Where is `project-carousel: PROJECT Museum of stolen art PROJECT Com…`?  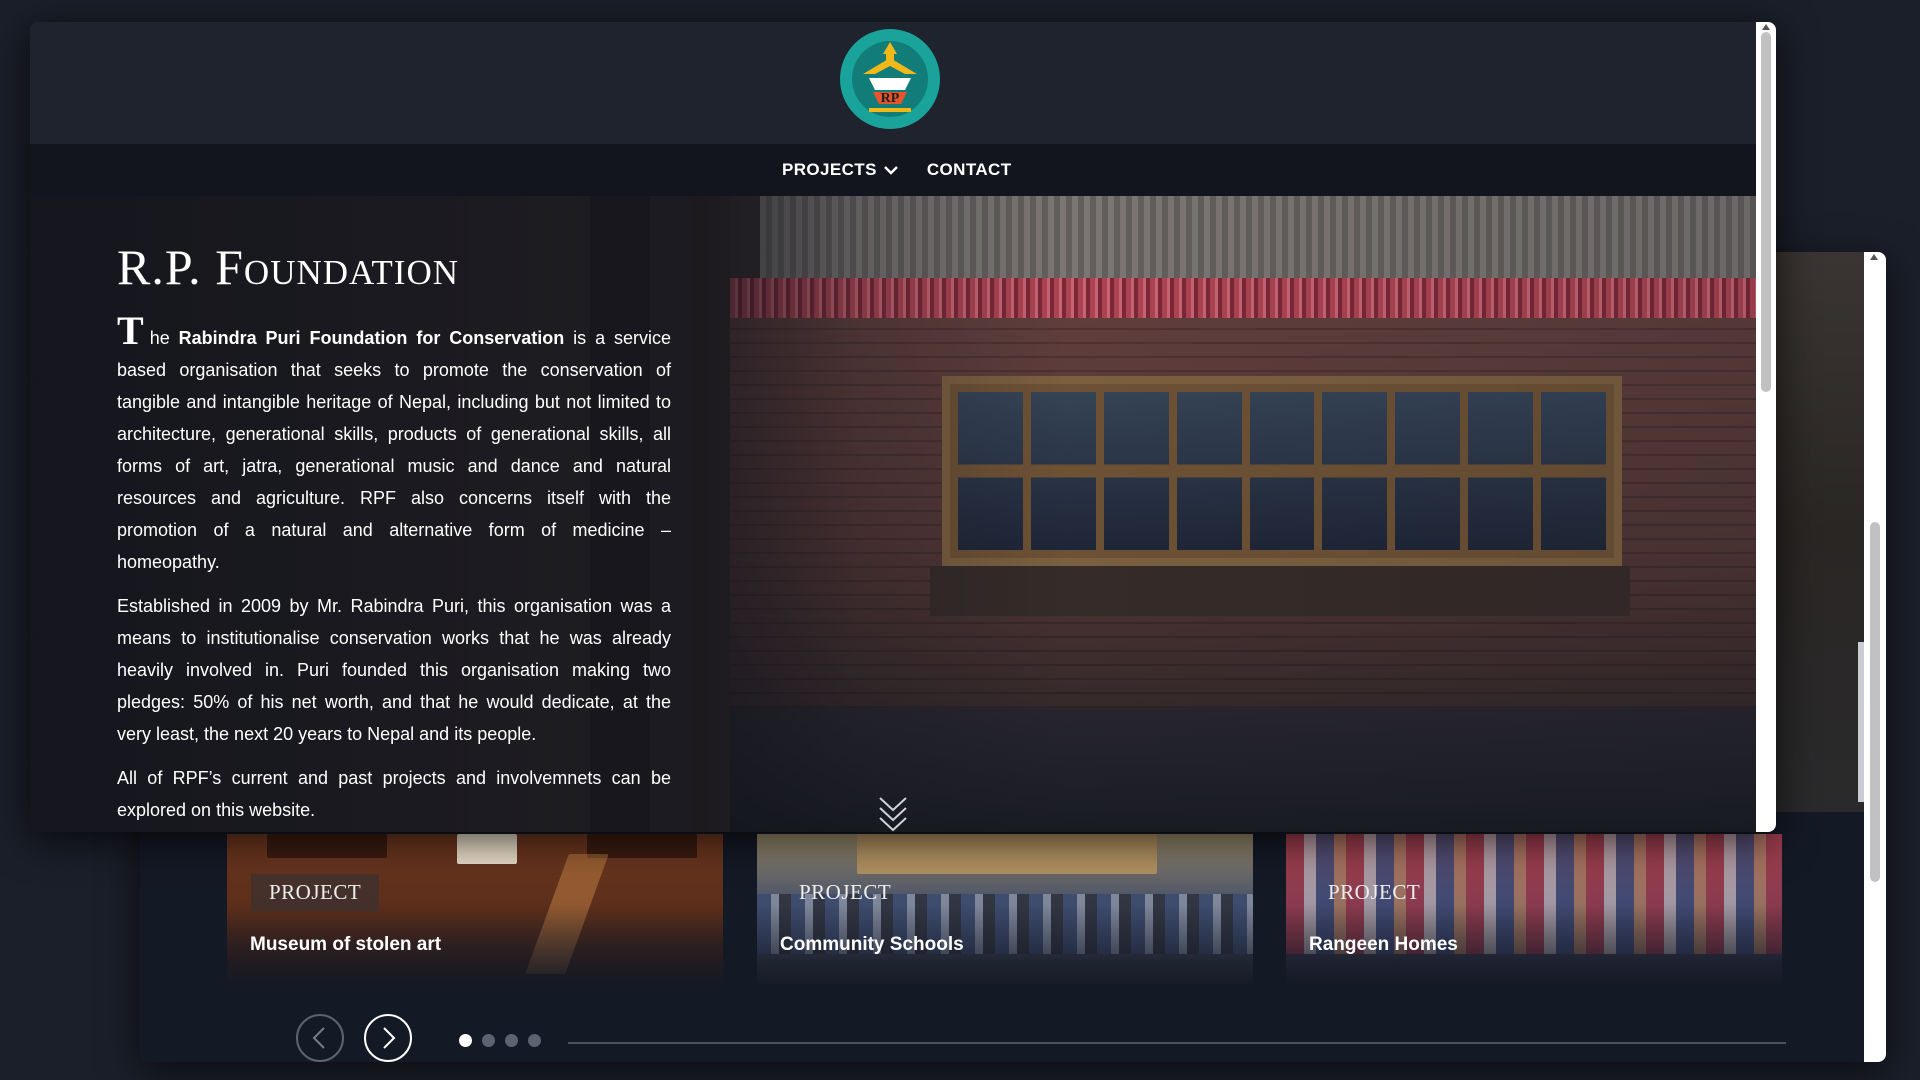 project-carousel: PROJECT Museum of stolen art PROJECT Com… is located at coordinates (1037, 909).